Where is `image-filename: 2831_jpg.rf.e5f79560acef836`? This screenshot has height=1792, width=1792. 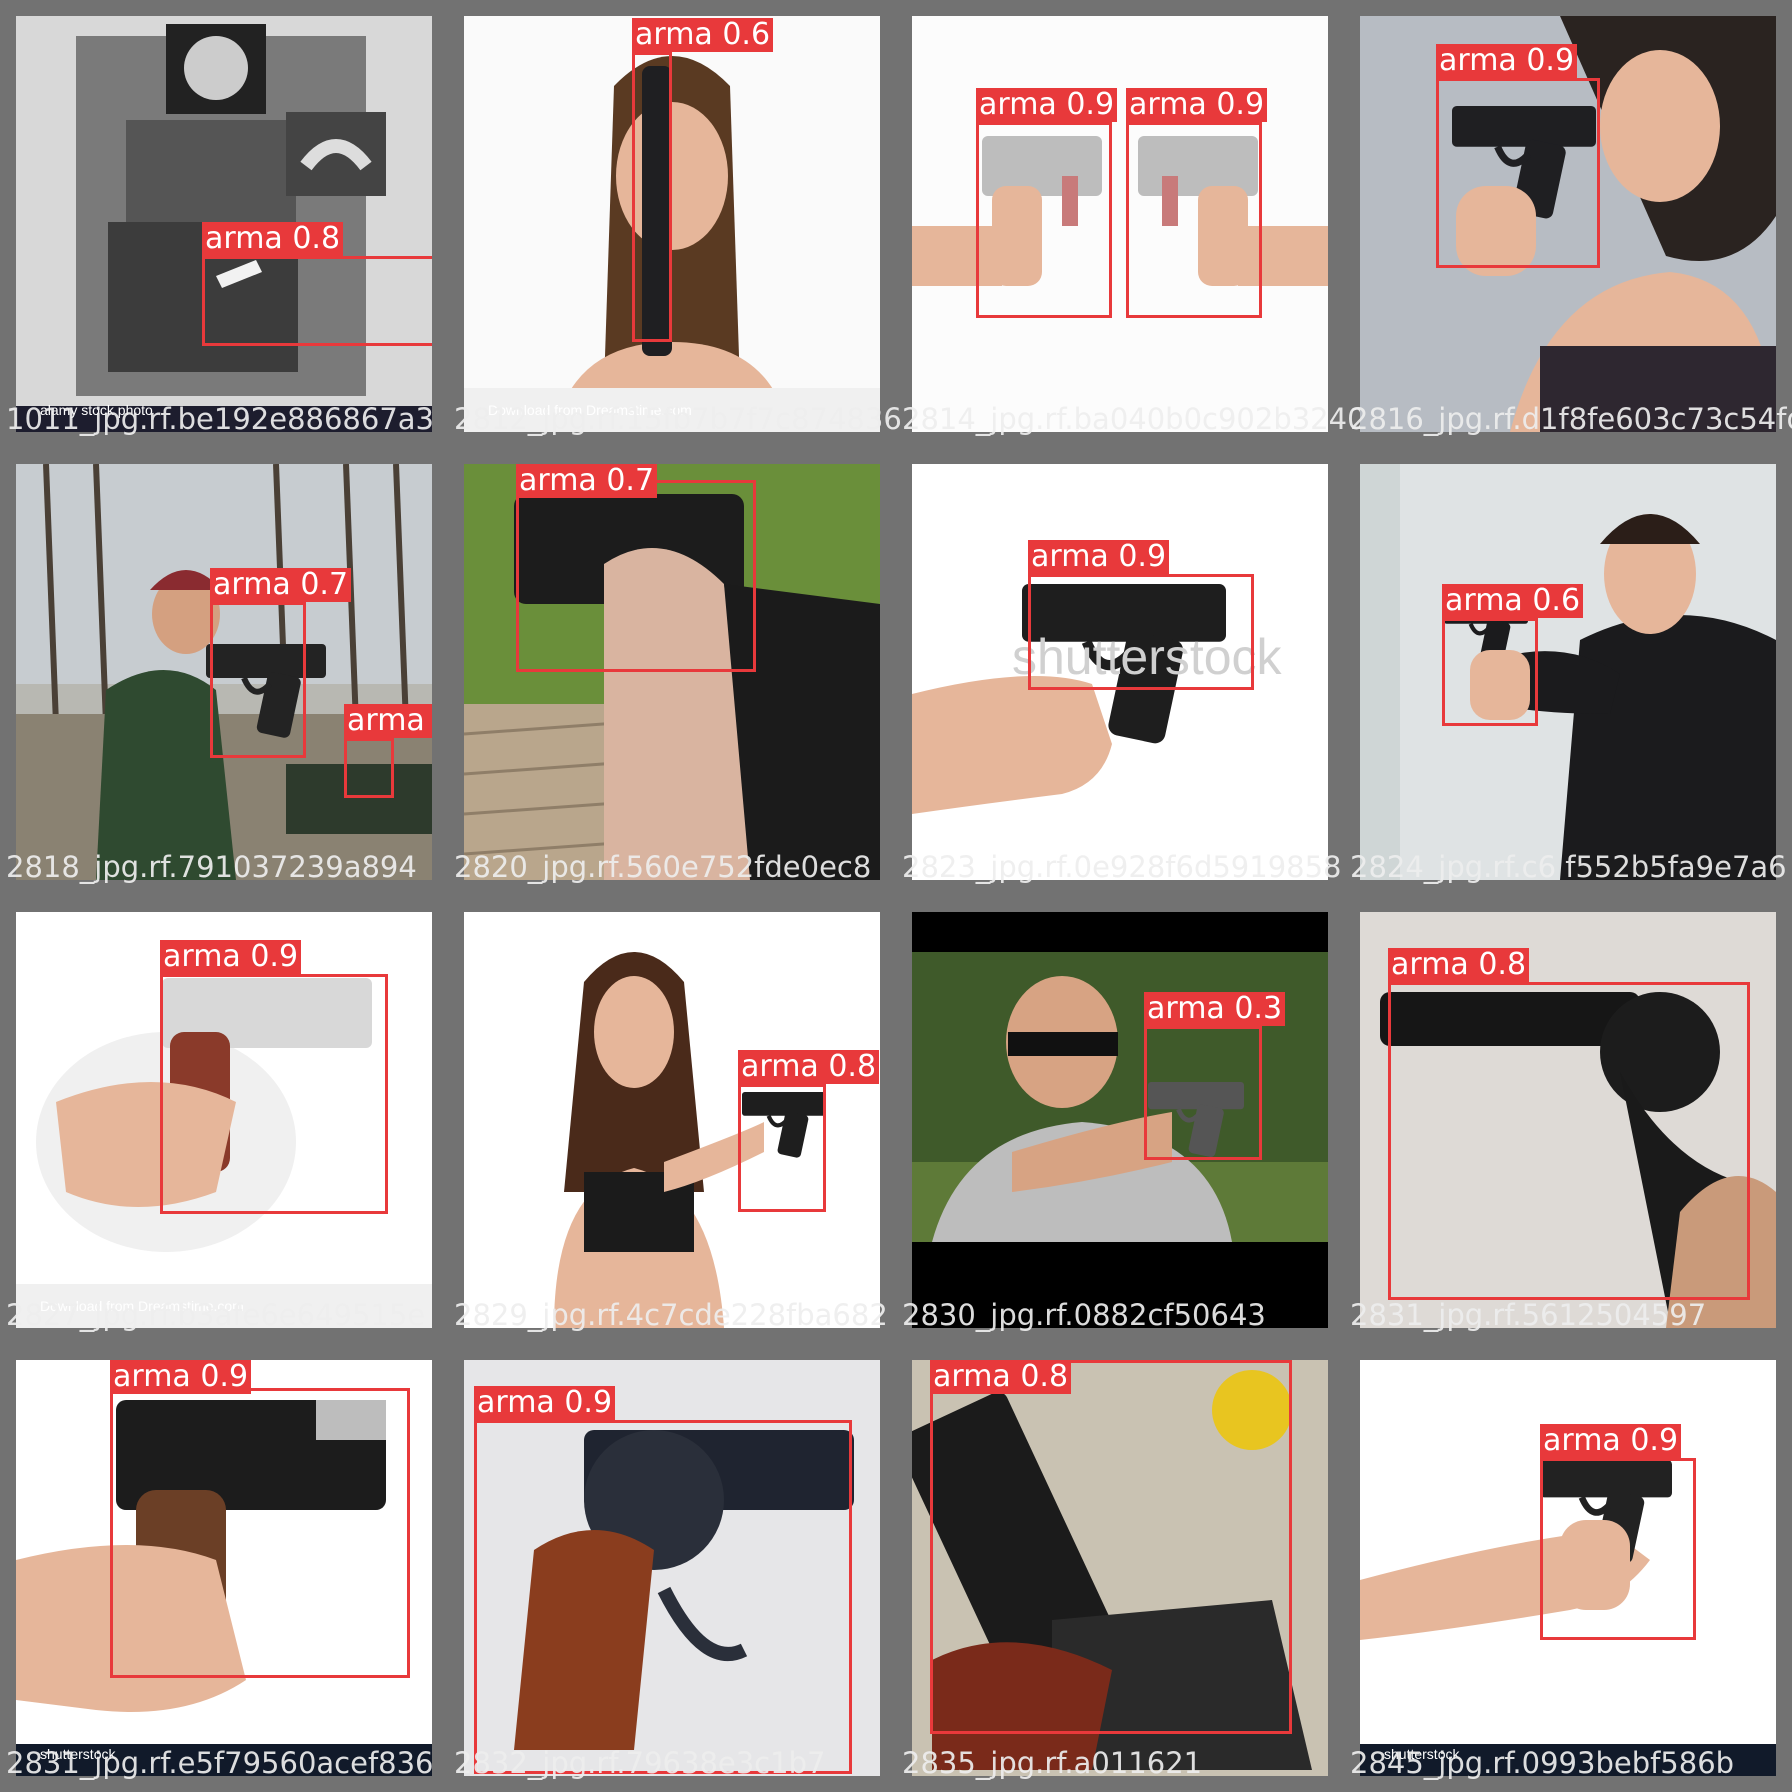
image-filename: 2831_jpg.rf.e5f79560acef836 is located at coordinates (220, 1763).